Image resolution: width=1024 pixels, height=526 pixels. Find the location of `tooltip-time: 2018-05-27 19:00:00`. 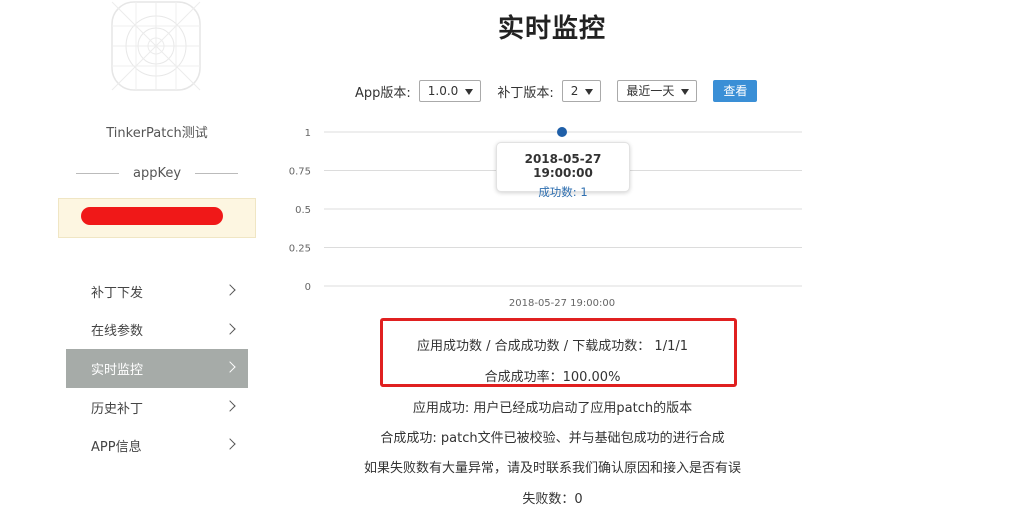

tooltip-time: 2018-05-27 19:00:00 is located at coordinates (563, 166).